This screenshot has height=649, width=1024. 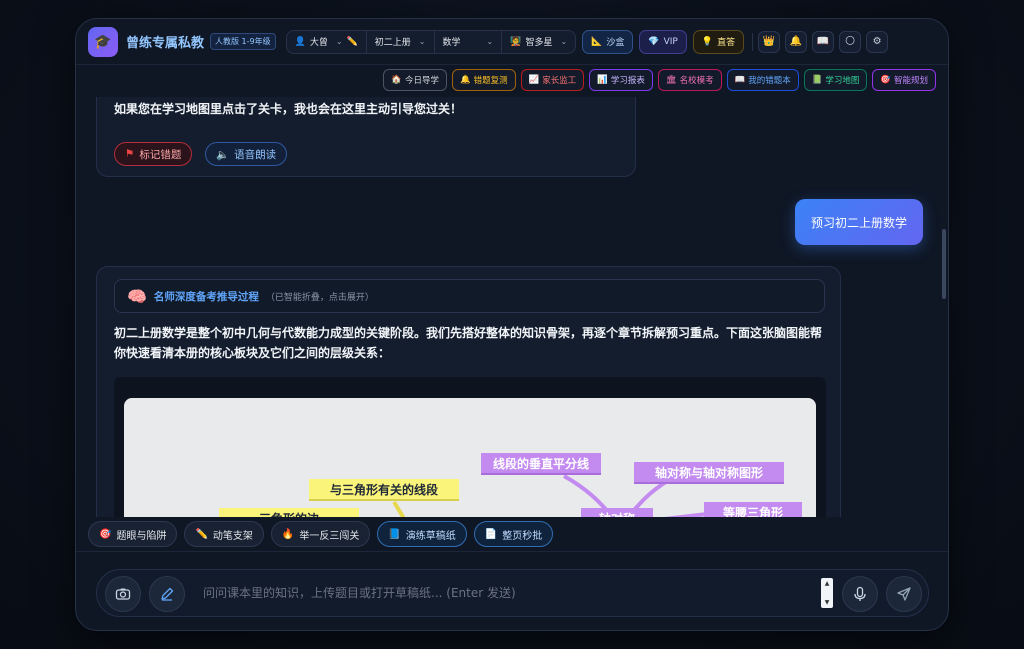 I want to click on vip-label: VIP, so click(x=670, y=41).